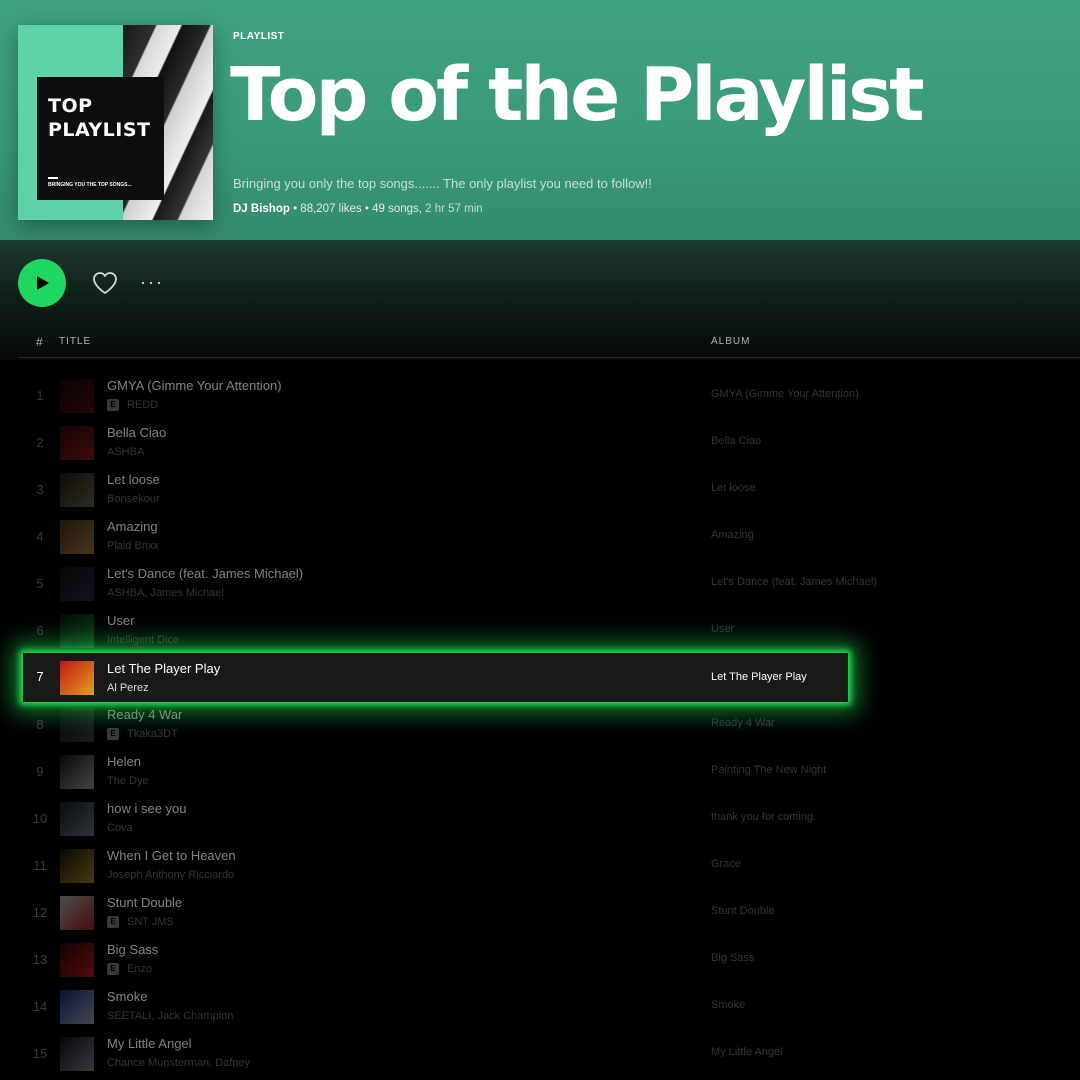  Describe the element at coordinates (743, 723) in the screenshot. I see `track-album: Ready 4 War` at that location.